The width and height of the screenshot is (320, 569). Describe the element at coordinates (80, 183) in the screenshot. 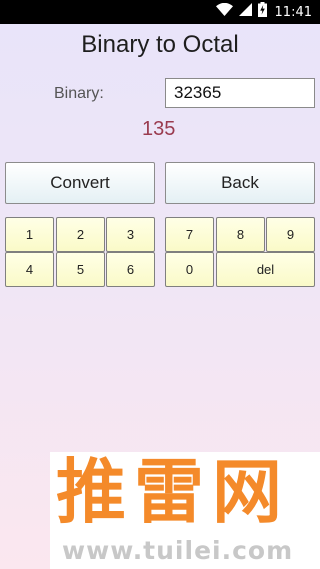

I see `convert-button: Convert` at that location.